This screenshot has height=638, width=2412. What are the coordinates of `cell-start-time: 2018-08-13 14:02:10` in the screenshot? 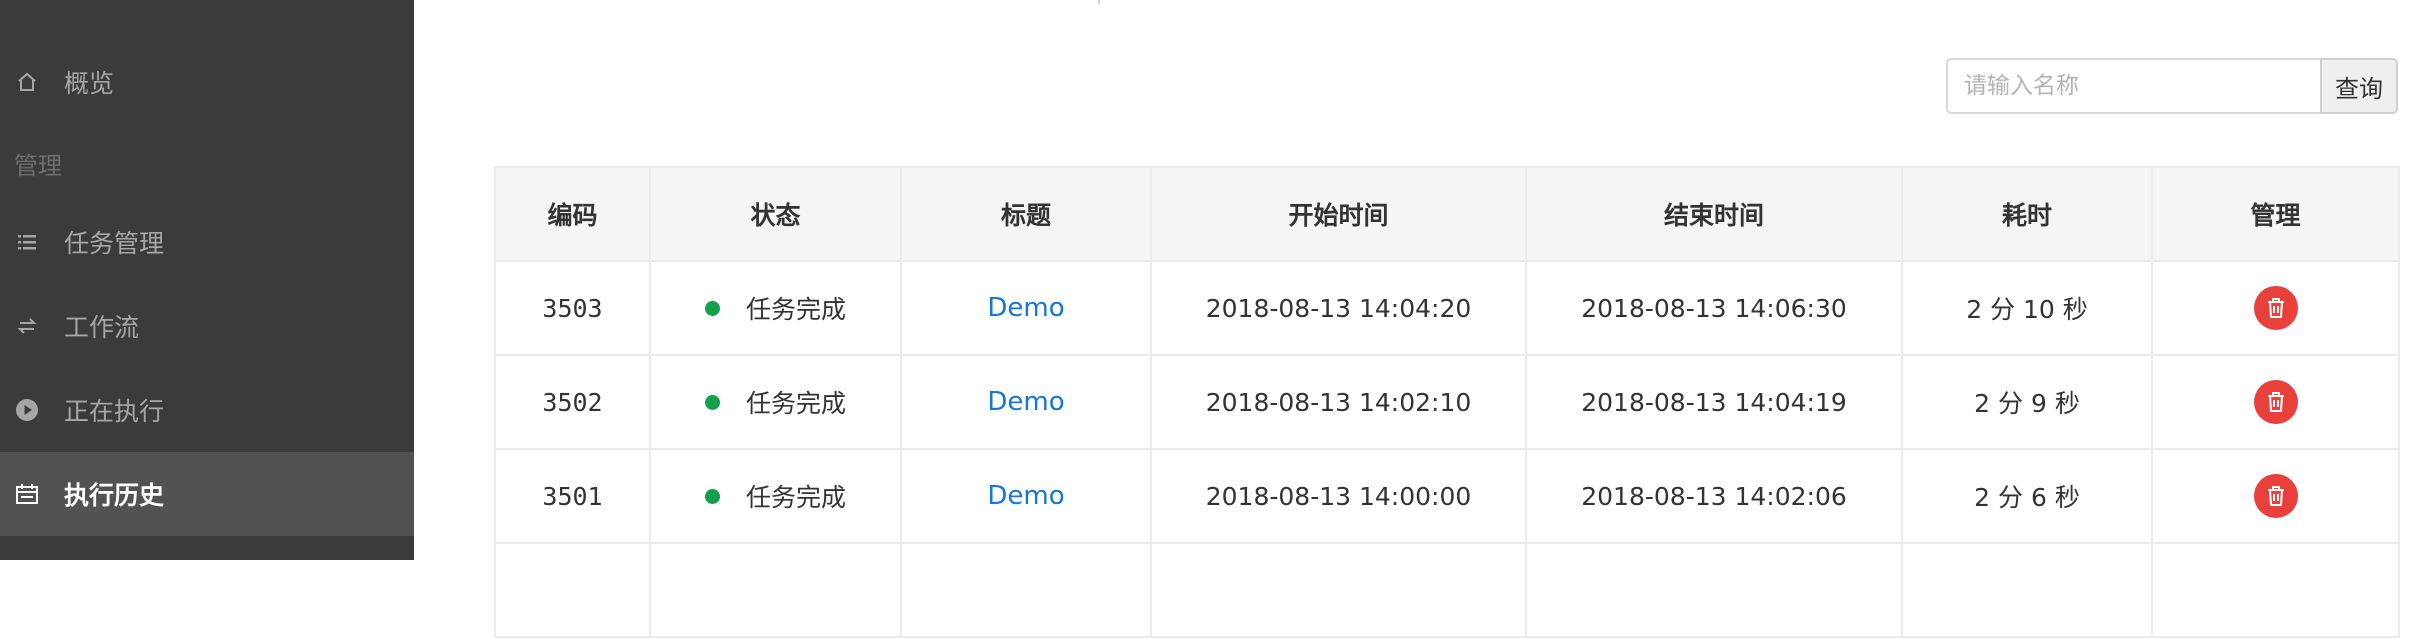 It's located at (1338, 402).